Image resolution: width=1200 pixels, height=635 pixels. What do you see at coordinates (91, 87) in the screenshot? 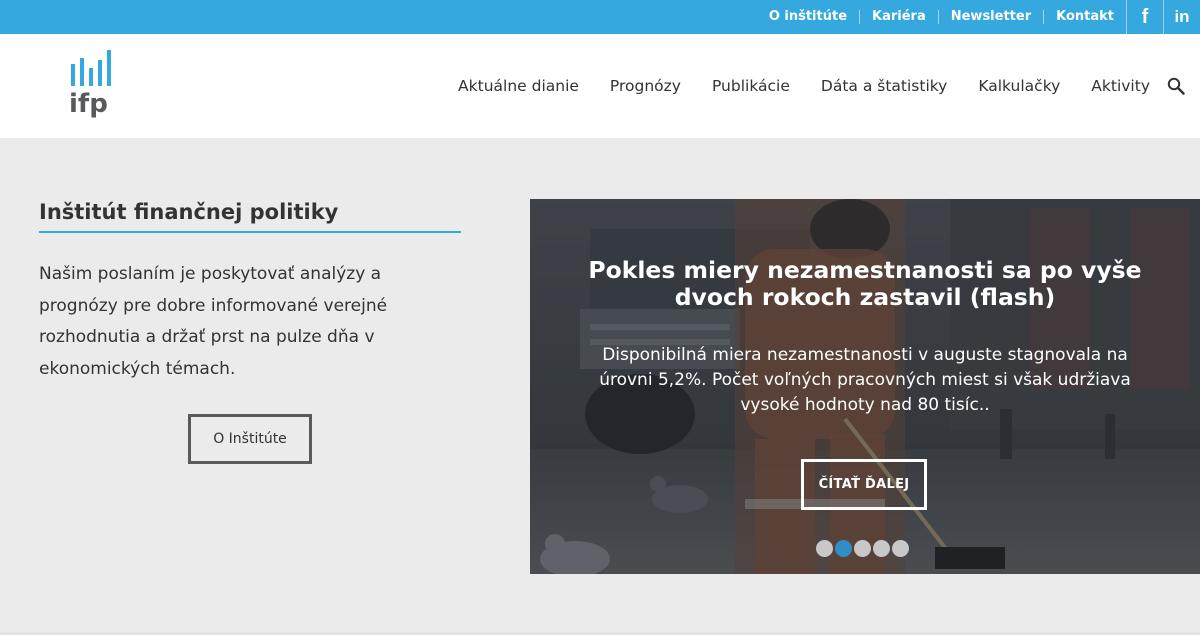
I see `ifp-logo: ifp` at bounding box center [91, 87].